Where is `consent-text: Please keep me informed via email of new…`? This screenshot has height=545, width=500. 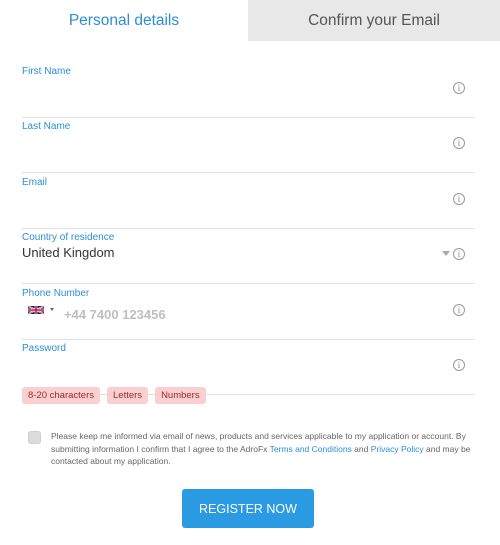 consent-text: Please keep me informed via email of new… is located at coordinates (266, 449).